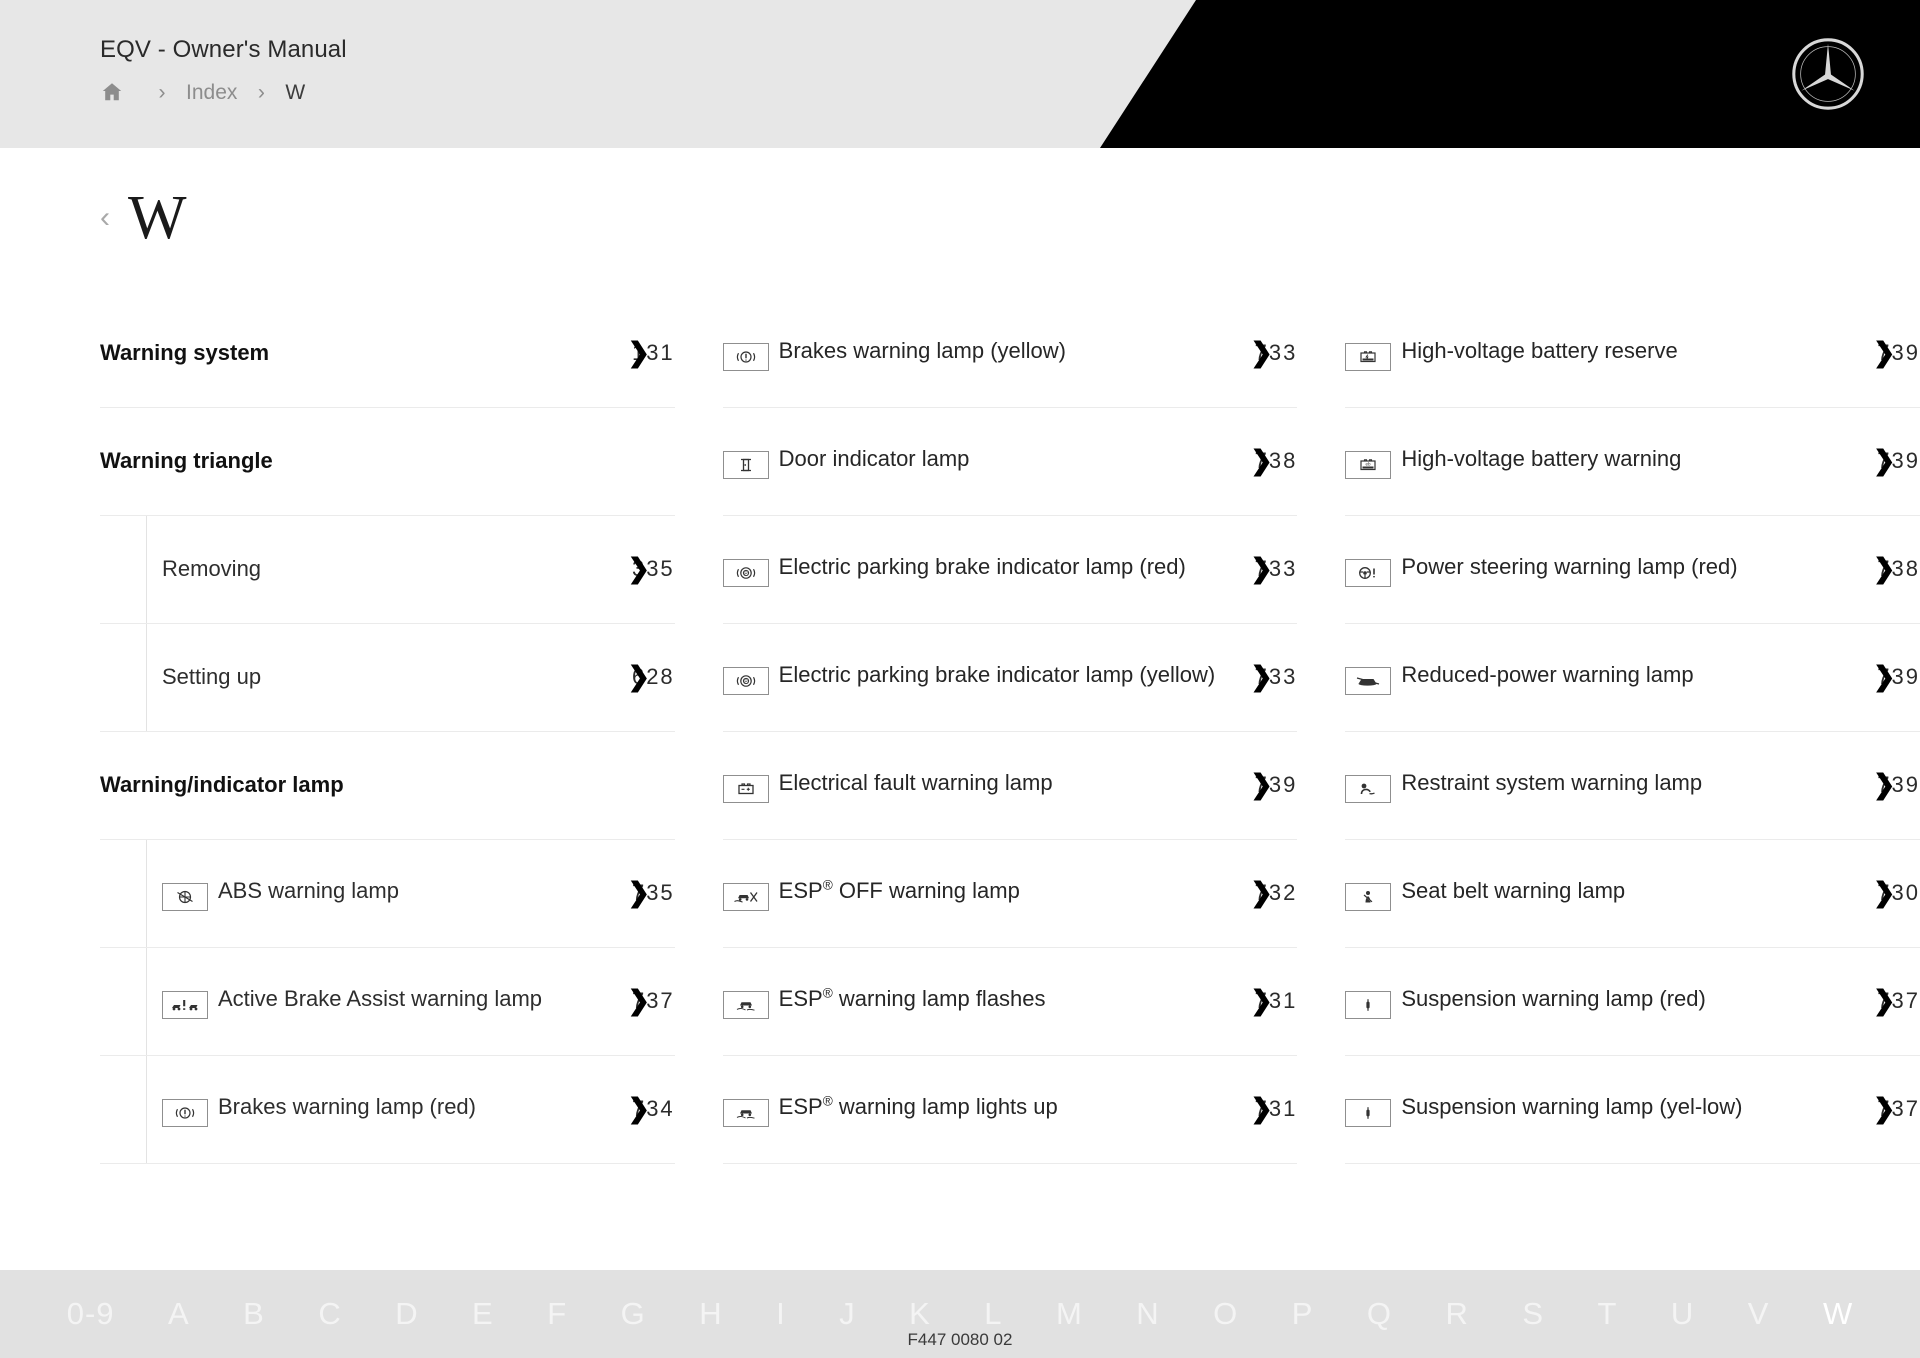 The width and height of the screenshot is (1920, 1358). Describe the element at coordinates (387, 1002) in the screenshot. I see `index-row: Active Brake Assist warning lamp 737 ❯` at that location.